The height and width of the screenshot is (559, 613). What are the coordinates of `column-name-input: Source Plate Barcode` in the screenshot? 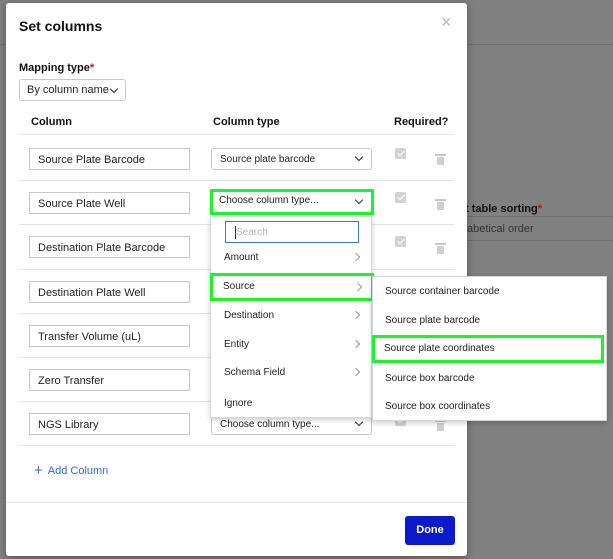 It's located at (109, 159).